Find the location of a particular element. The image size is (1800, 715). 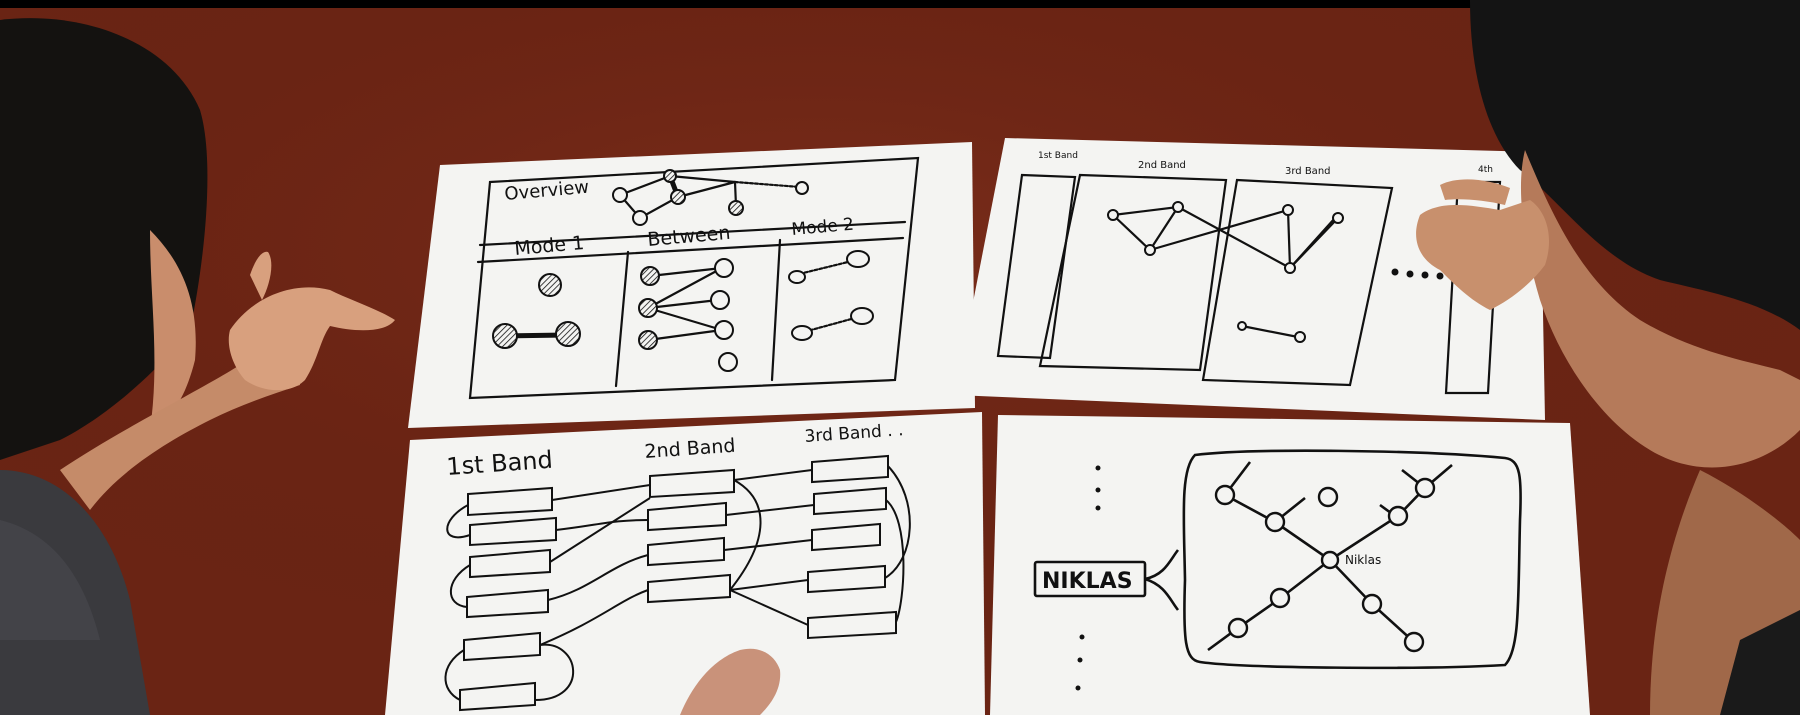

band-top-4: 4th is located at coordinates (1485, 170).